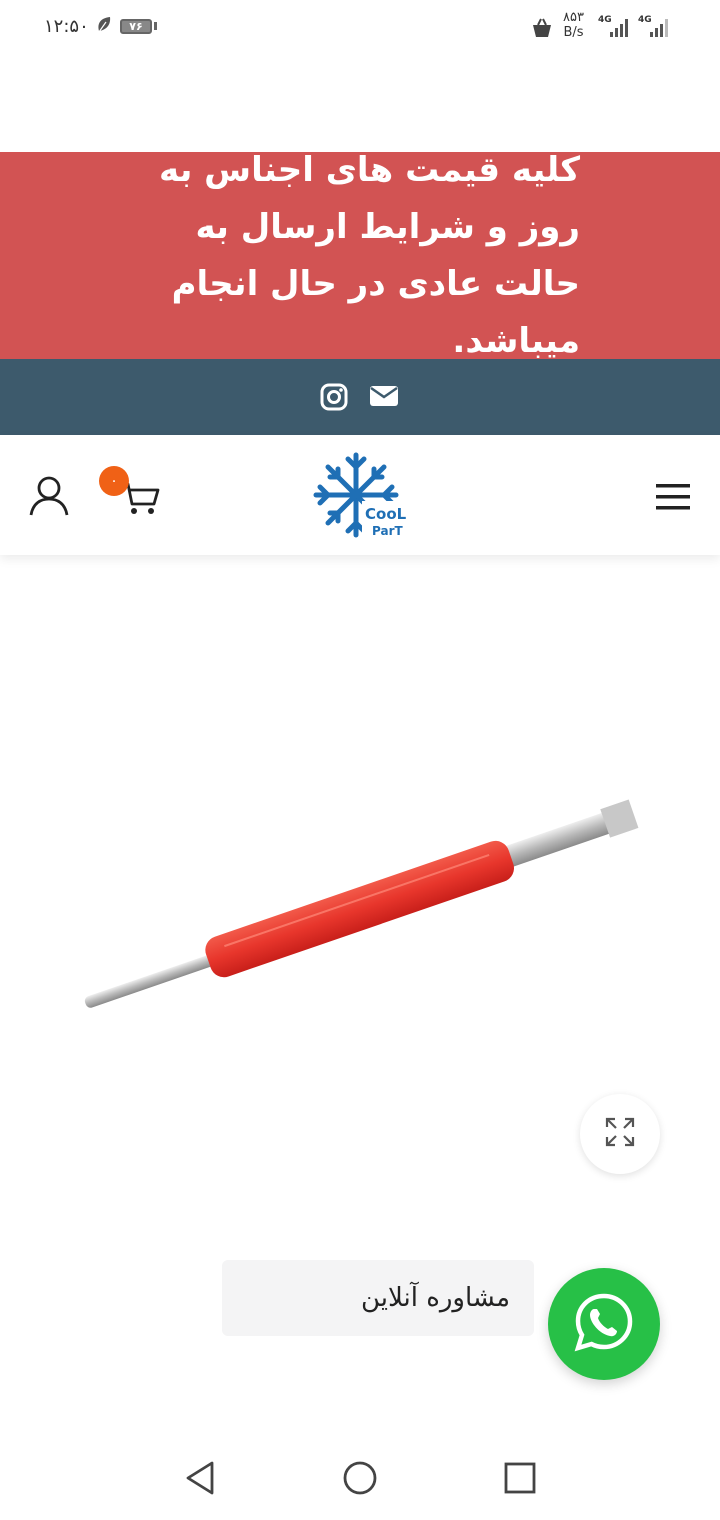  I want to click on system-nav-bar, so click(360, 1475).